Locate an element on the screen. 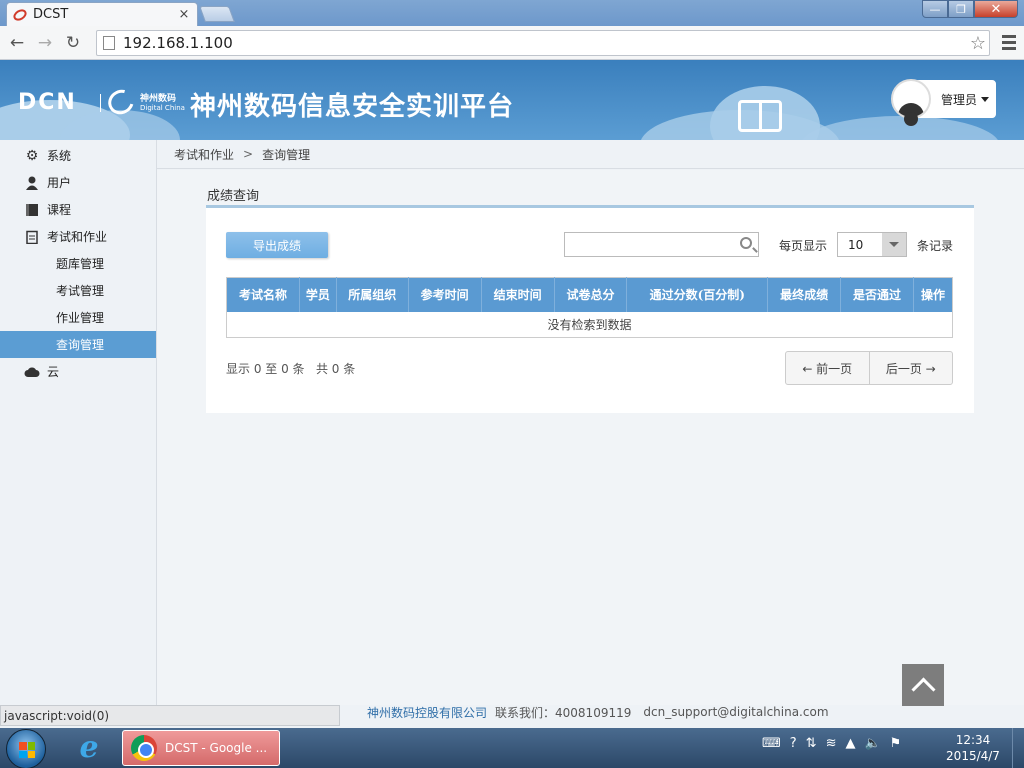 The height and width of the screenshot is (768, 1024). pagination: ← 前一页 后一页 → is located at coordinates (869, 368).